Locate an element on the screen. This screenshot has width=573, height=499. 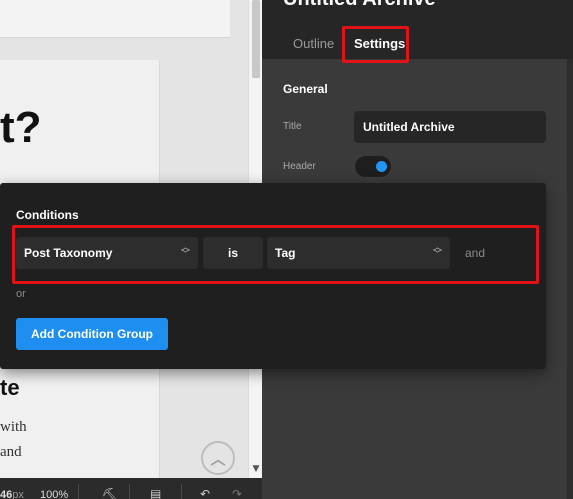
scroll-down-arrow-icon: ▼ is located at coordinates (256, 469).